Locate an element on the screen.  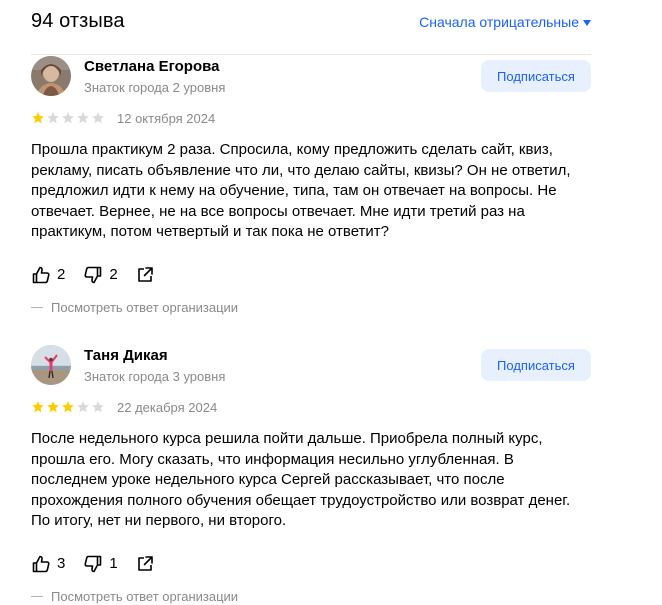
dislike-count: 2 is located at coordinates (113, 274).